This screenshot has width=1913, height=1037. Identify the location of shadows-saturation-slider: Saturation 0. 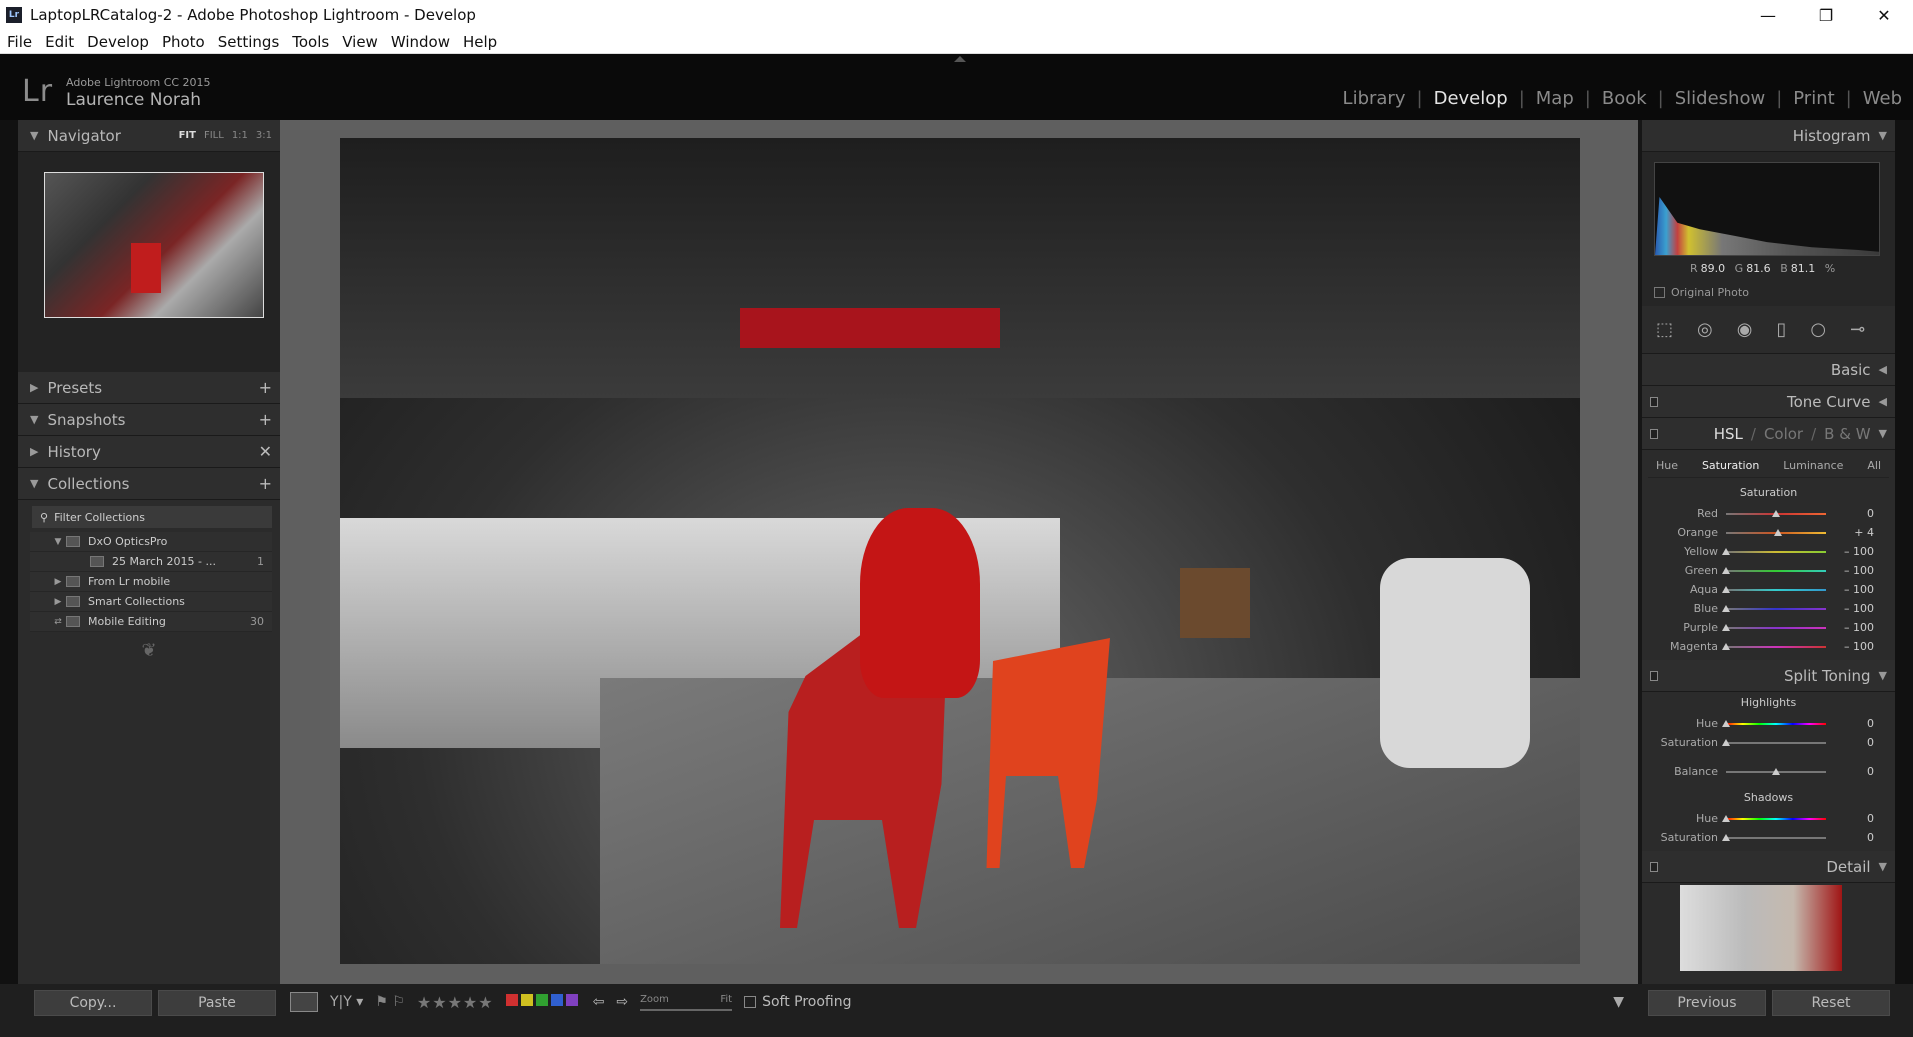
(1768, 837).